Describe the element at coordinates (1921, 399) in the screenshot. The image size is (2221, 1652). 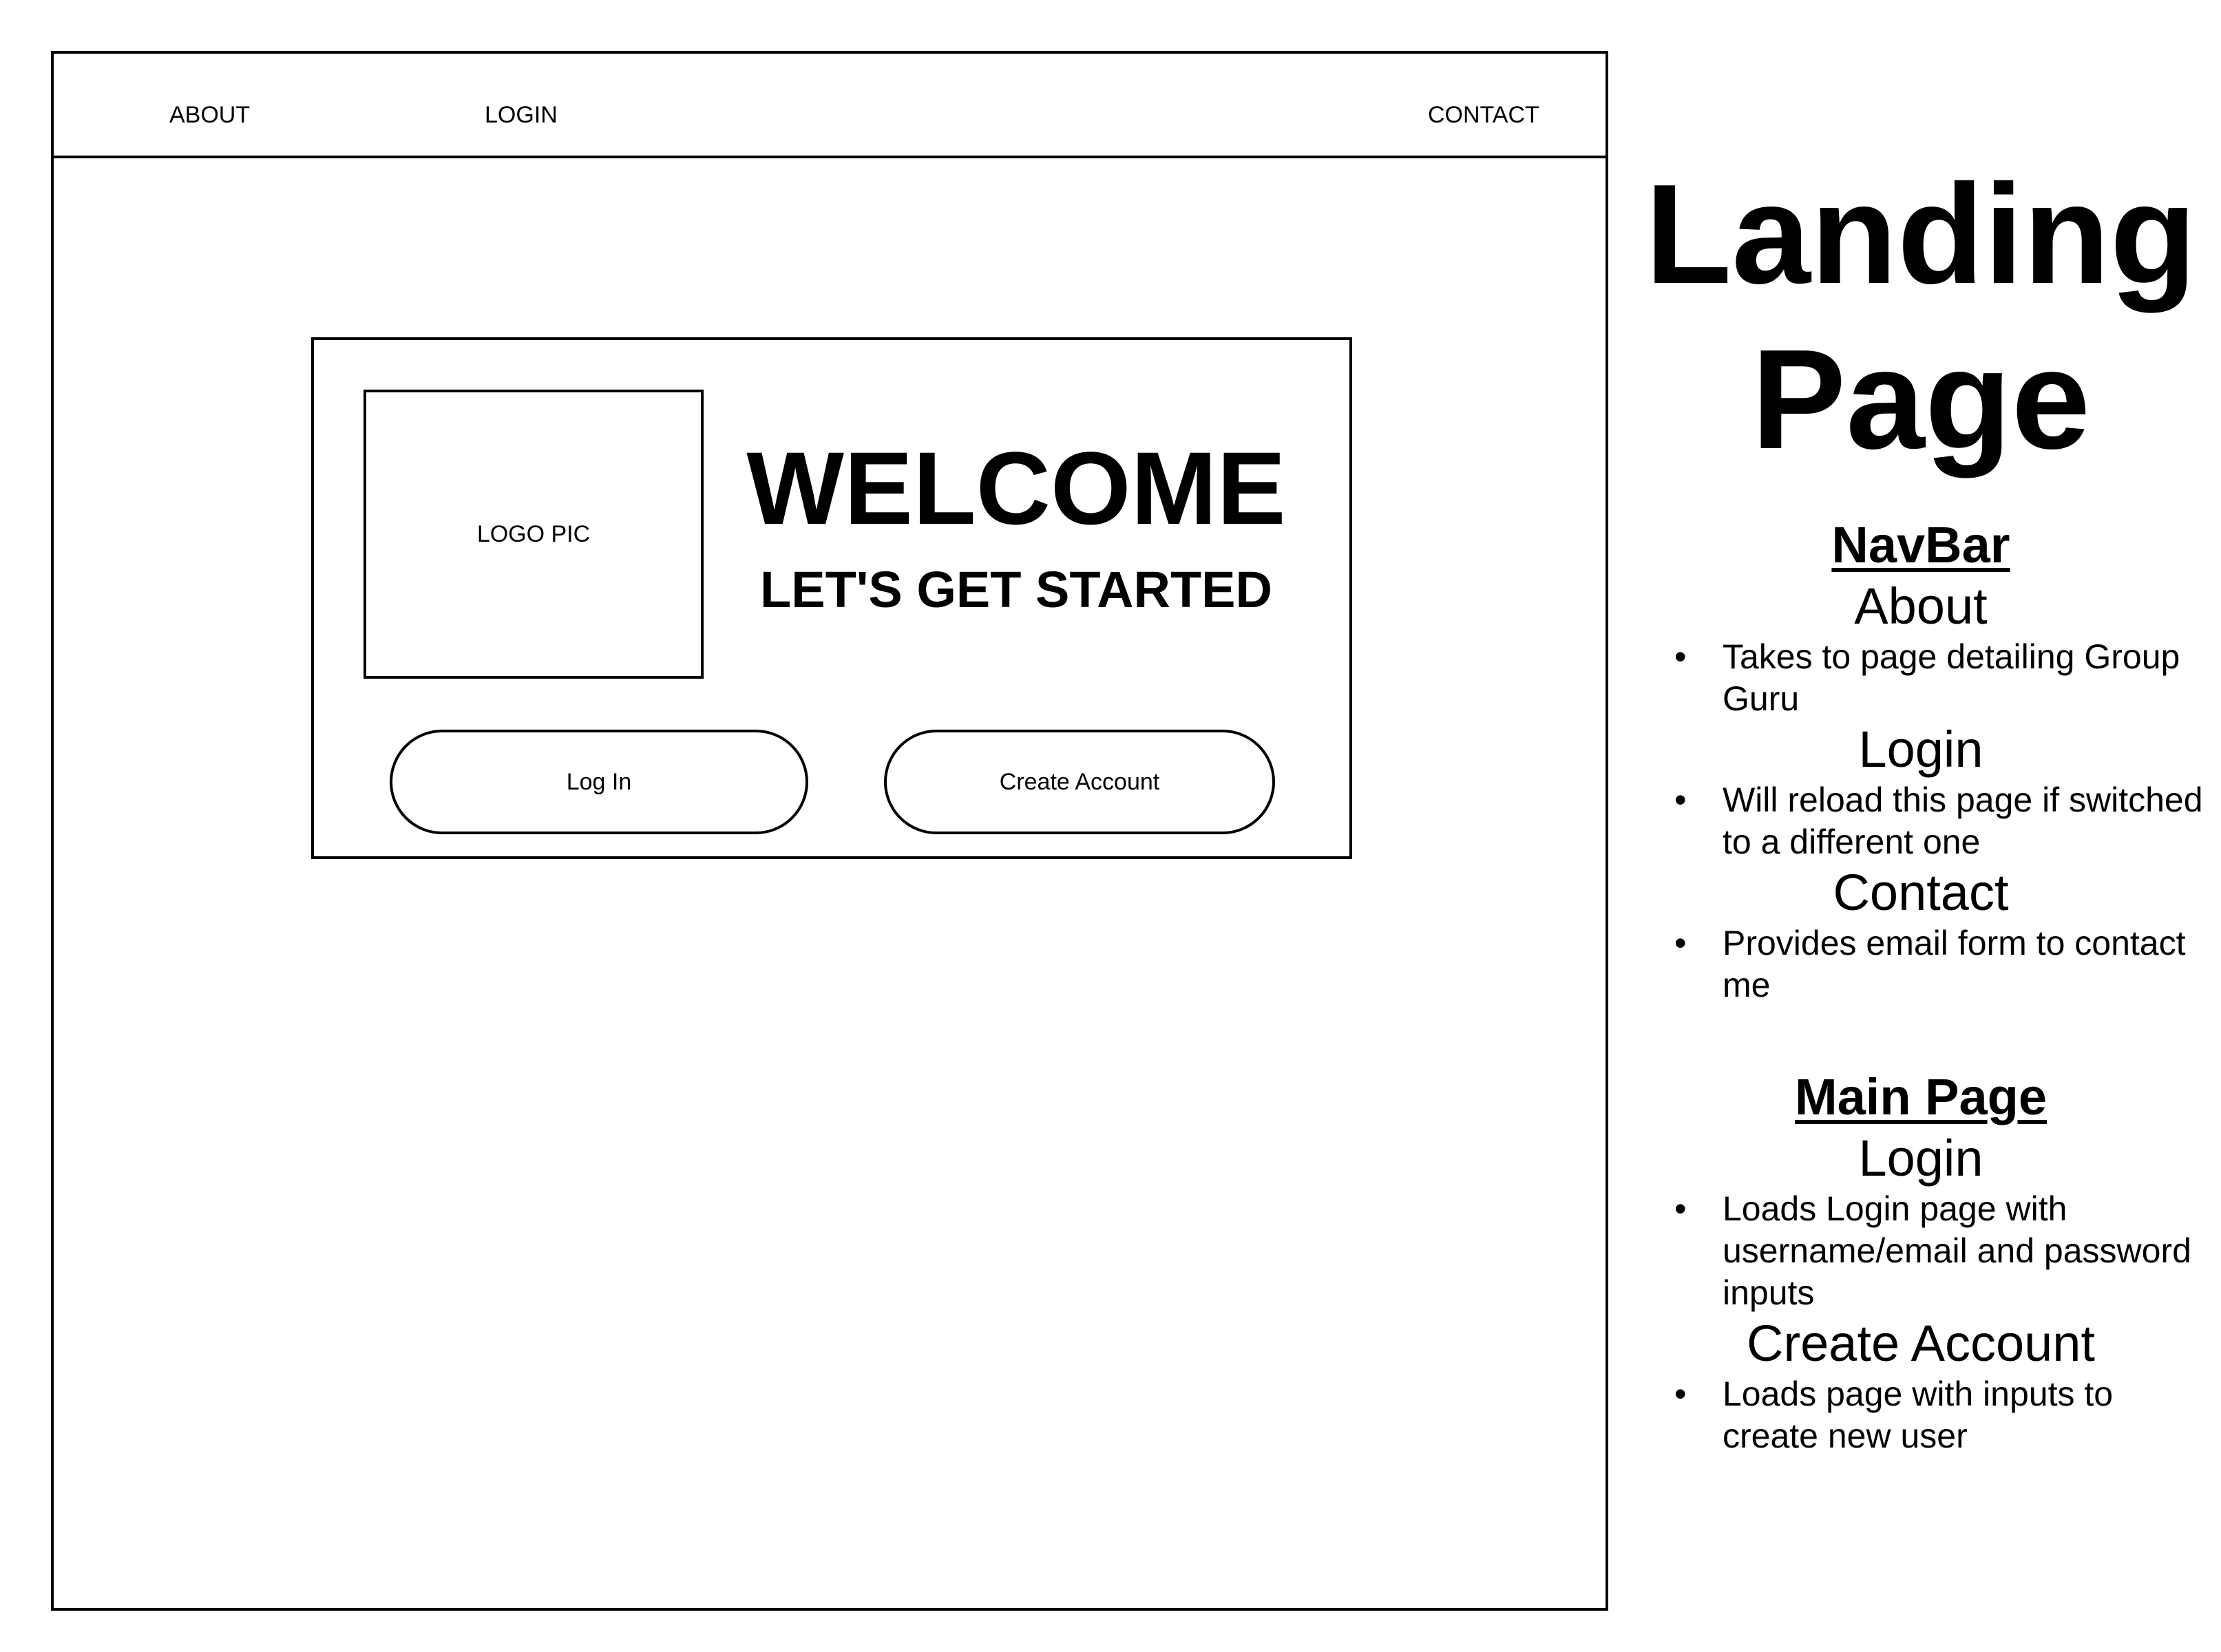
I see `notes-title-line-2: Page` at that location.